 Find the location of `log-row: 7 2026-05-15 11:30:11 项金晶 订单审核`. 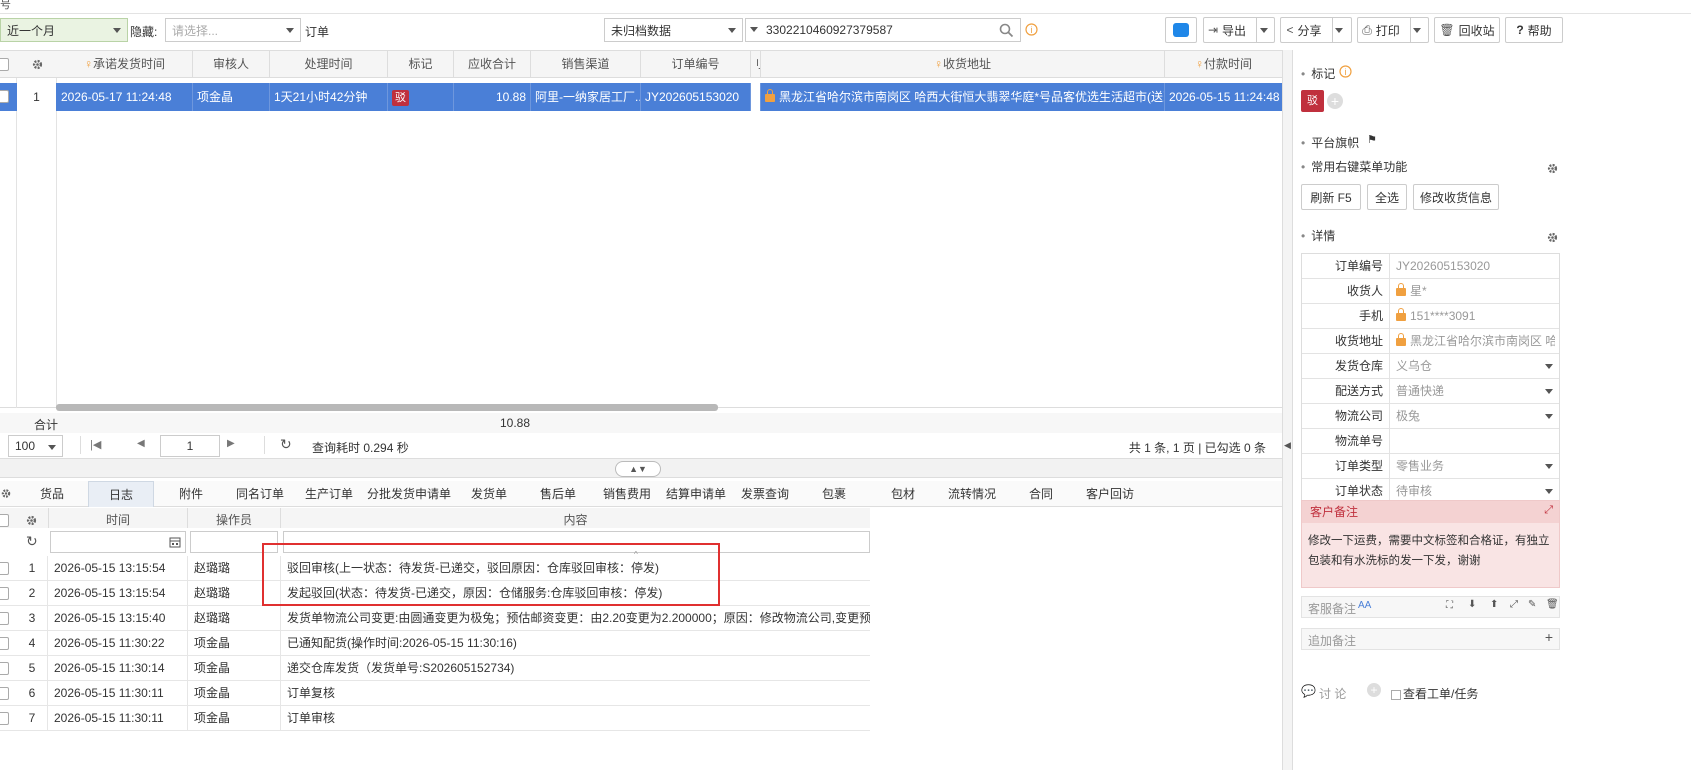

log-row: 7 2026-05-15 11:30:11 项金晶 订单审核 is located at coordinates (435, 718).